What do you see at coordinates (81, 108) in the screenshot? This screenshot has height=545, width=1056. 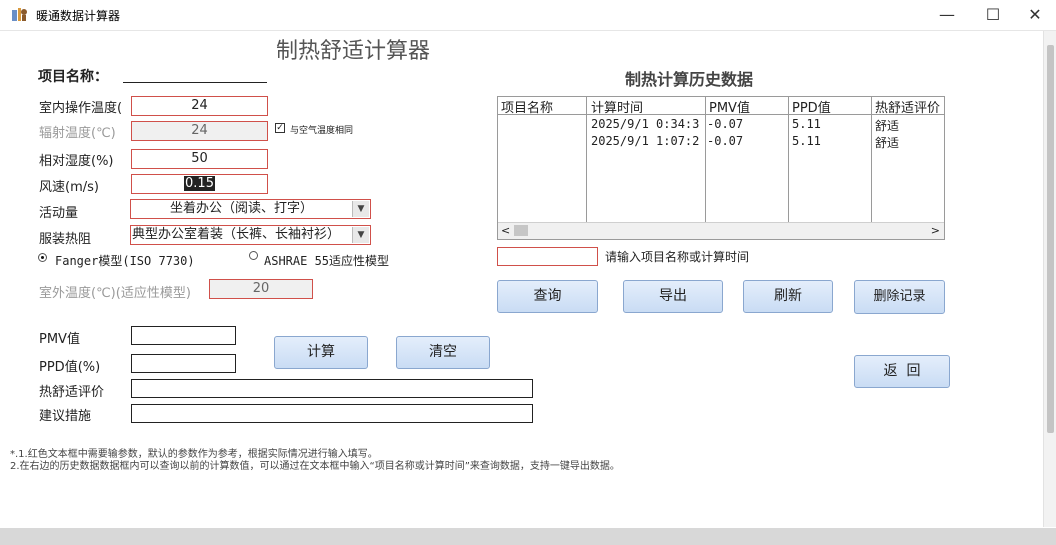 I see `indoor-temp-label: 室内操作温度(` at bounding box center [81, 108].